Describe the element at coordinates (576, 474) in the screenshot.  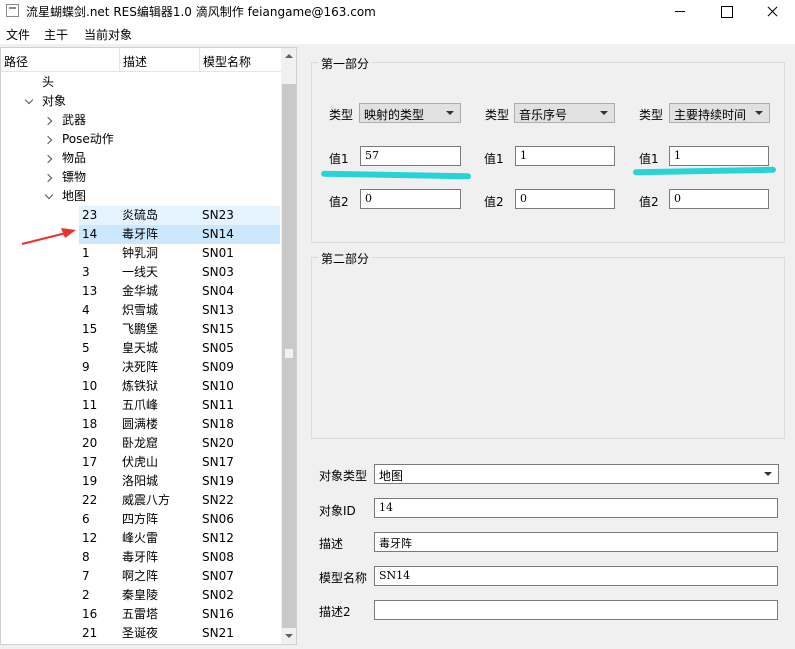
I see `object-type-select: 地图` at that location.